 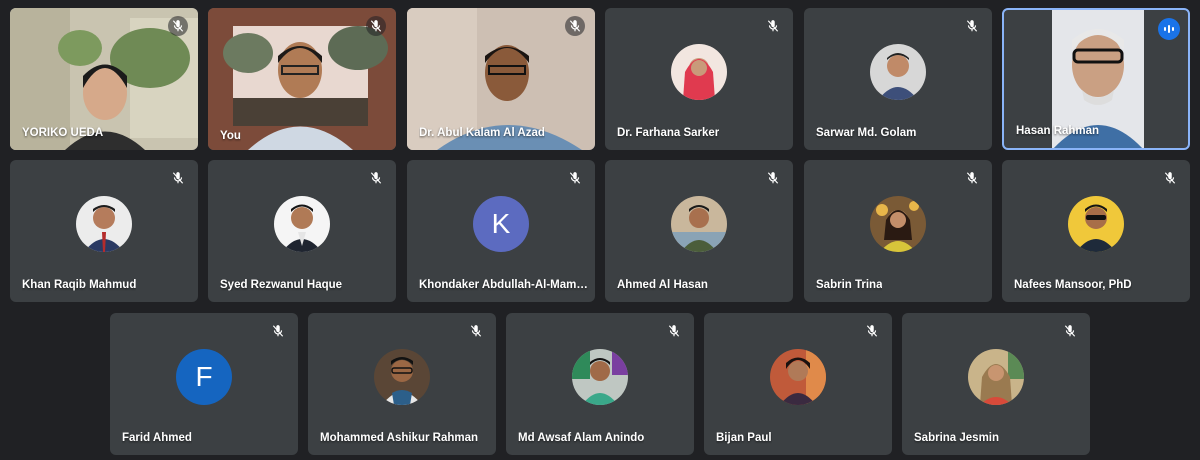 What do you see at coordinates (662, 285) in the screenshot?
I see `participant-name: Ahmed Al Hasan` at bounding box center [662, 285].